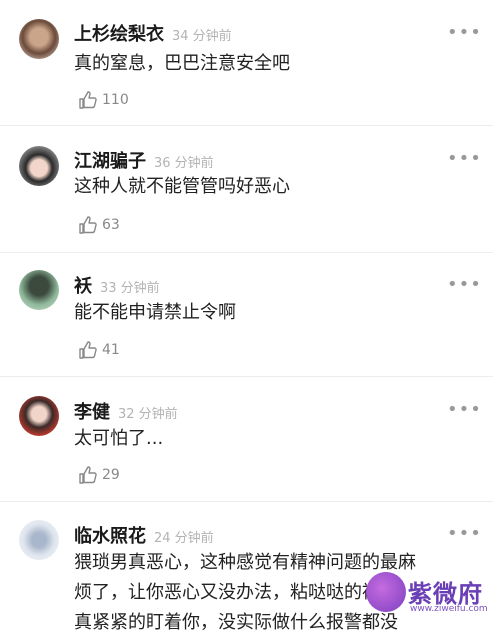  I want to click on comment-time: 34 分钟前, so click(202, 36).